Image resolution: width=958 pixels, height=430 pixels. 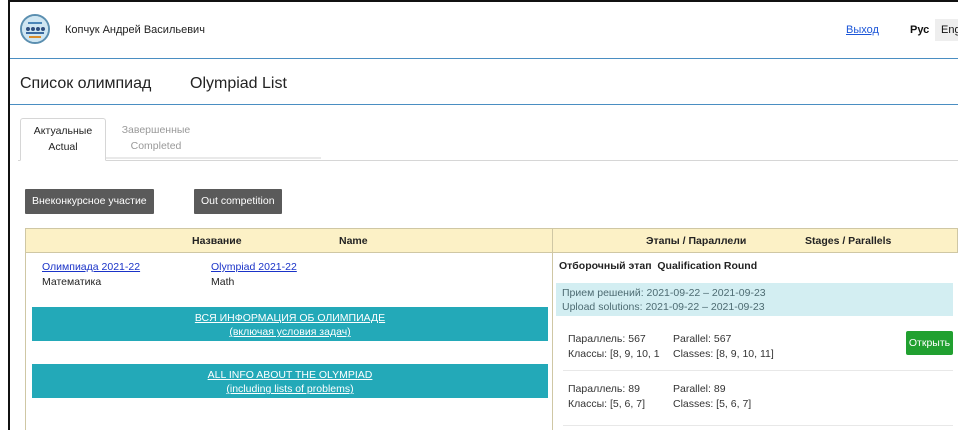 I want to click on classes-ru: Классы: [8, 9, 10, 1, so click(x=614, y=354).